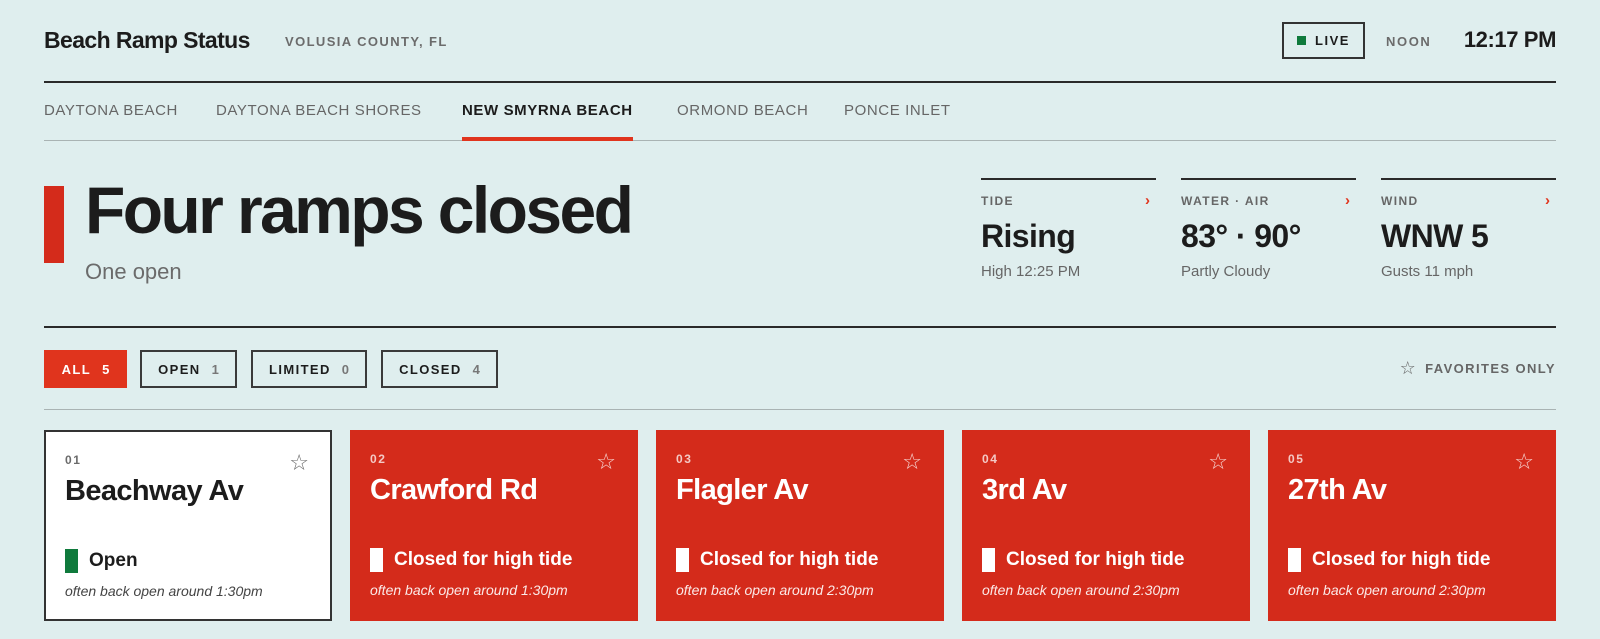 The image size is (1600, 639). What do you see at coordinates (1241, 236) in the screenshot?
I see `stat-value: 83° · 90°` at bounding box center [1241, 236].